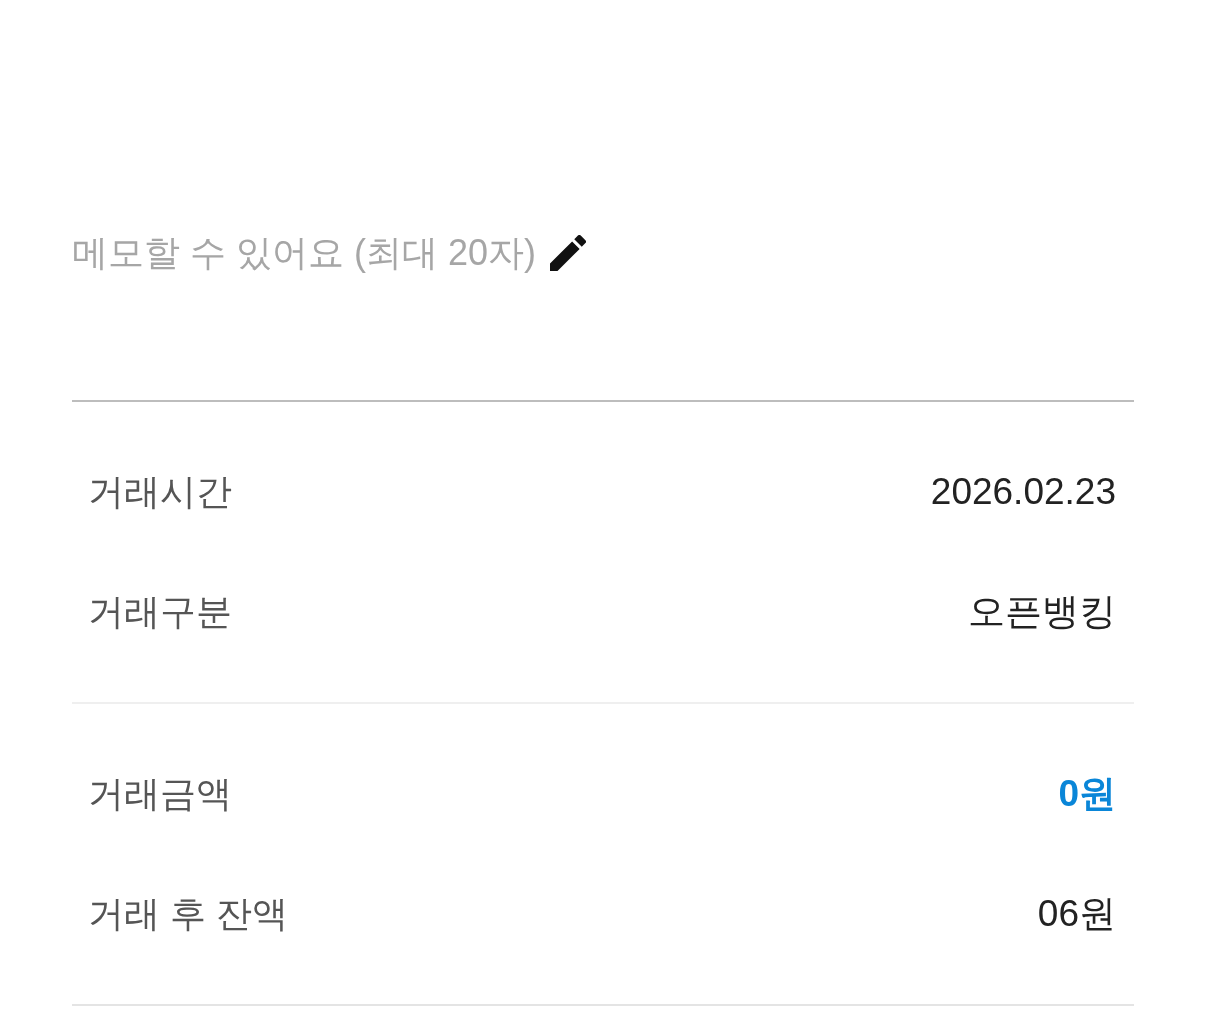 The height and width of the screenshot is (1033, 1206). What do you see at coordinates (329, 253) in the screenshot?
I see `memo-edit-button: 메모할 수 있어요 (최대 20자)` at bounding box center [329, 253].